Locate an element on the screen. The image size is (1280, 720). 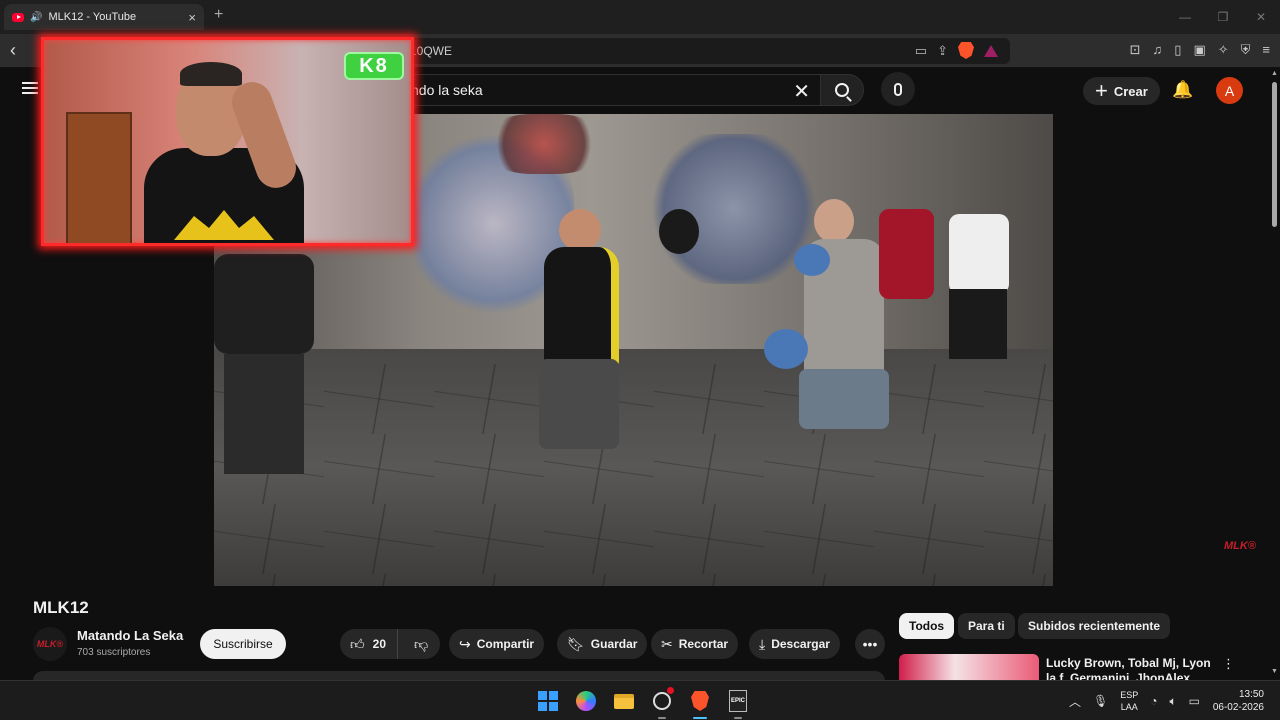
account-avatar: A is located at coordinates (1229, 90).